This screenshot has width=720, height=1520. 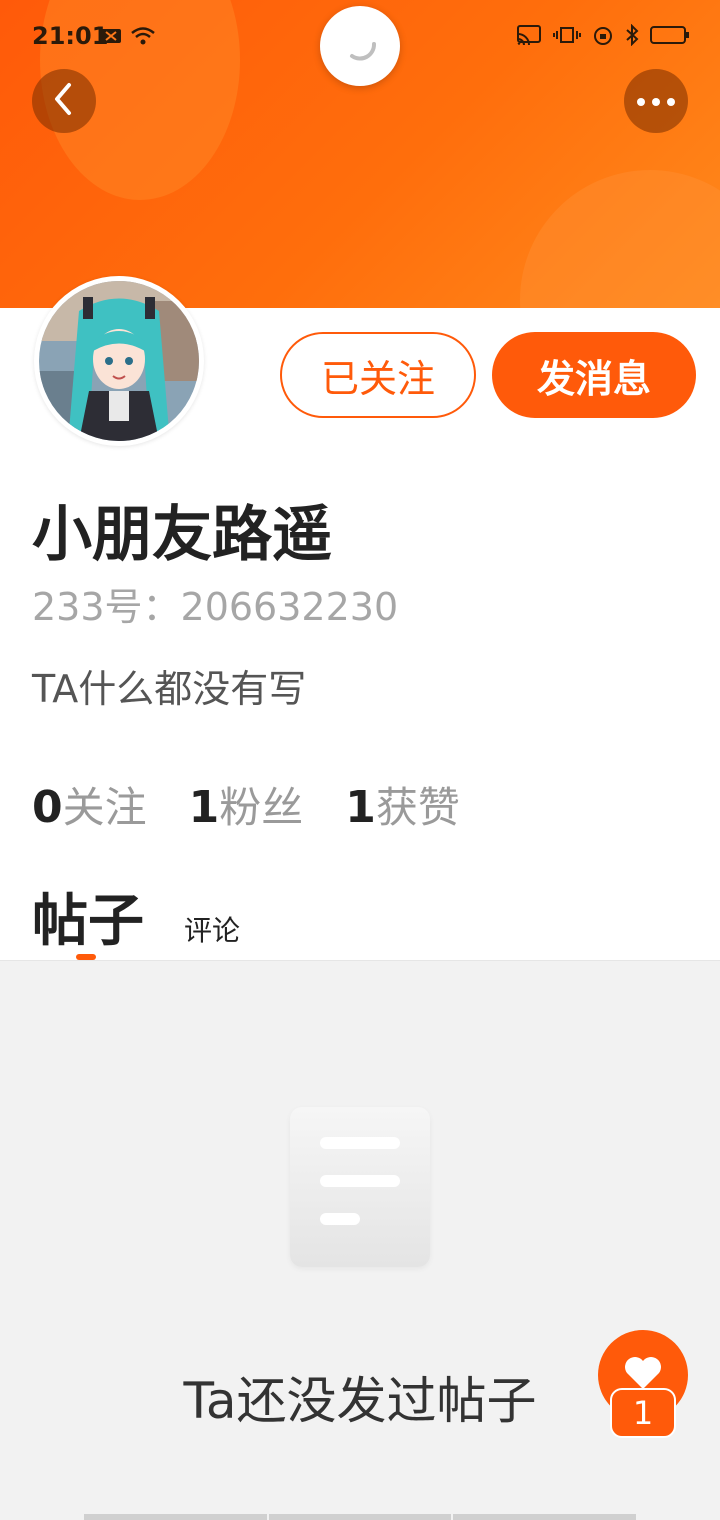 I want to click on back-button, so click(x=64, y=101).